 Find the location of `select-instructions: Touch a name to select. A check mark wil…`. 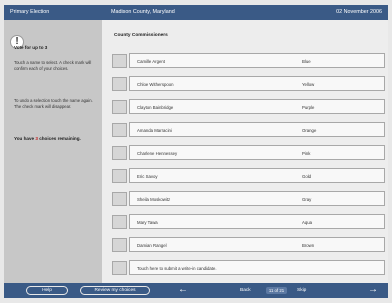

select-instructions: Touch a name to select. A check mark wil… is located at coordinates (53, 65).